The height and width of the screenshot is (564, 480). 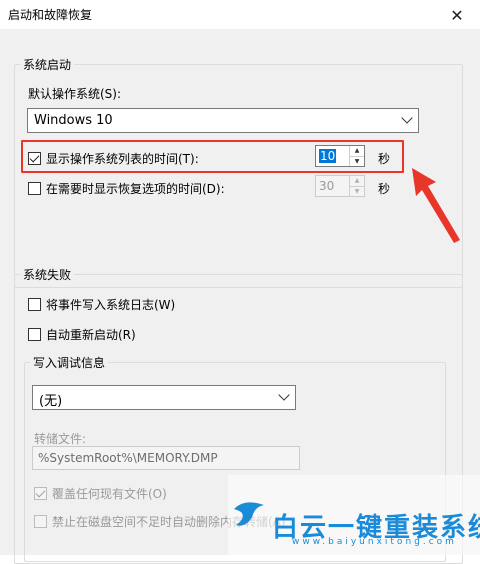 I want to click on auto-restart-label: 自动重新启动(R), so click(x=91, y=335).